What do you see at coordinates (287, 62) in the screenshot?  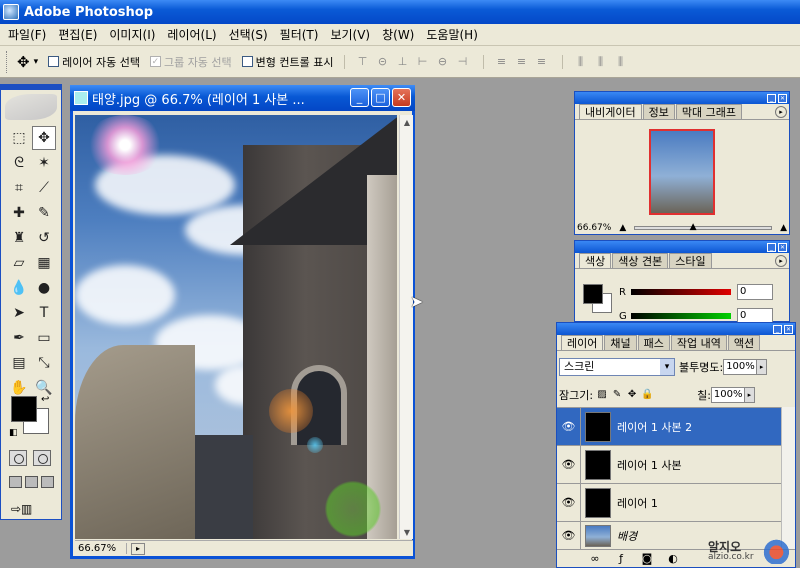 I see `show-transform-controls-checkbox: 변형 컨트롤 표시` at bounding box center [287, 62].